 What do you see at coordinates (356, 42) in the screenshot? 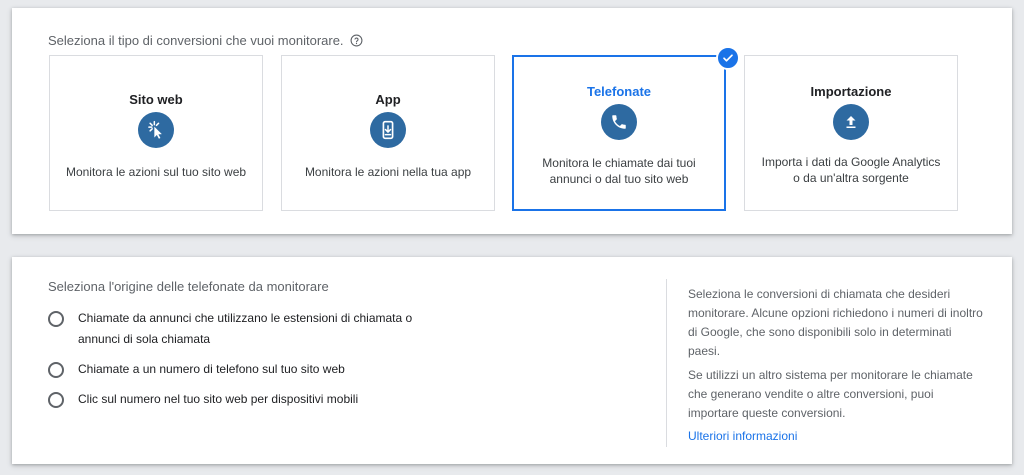
I see `help-circle-icon` at bounding box center [356, 42].